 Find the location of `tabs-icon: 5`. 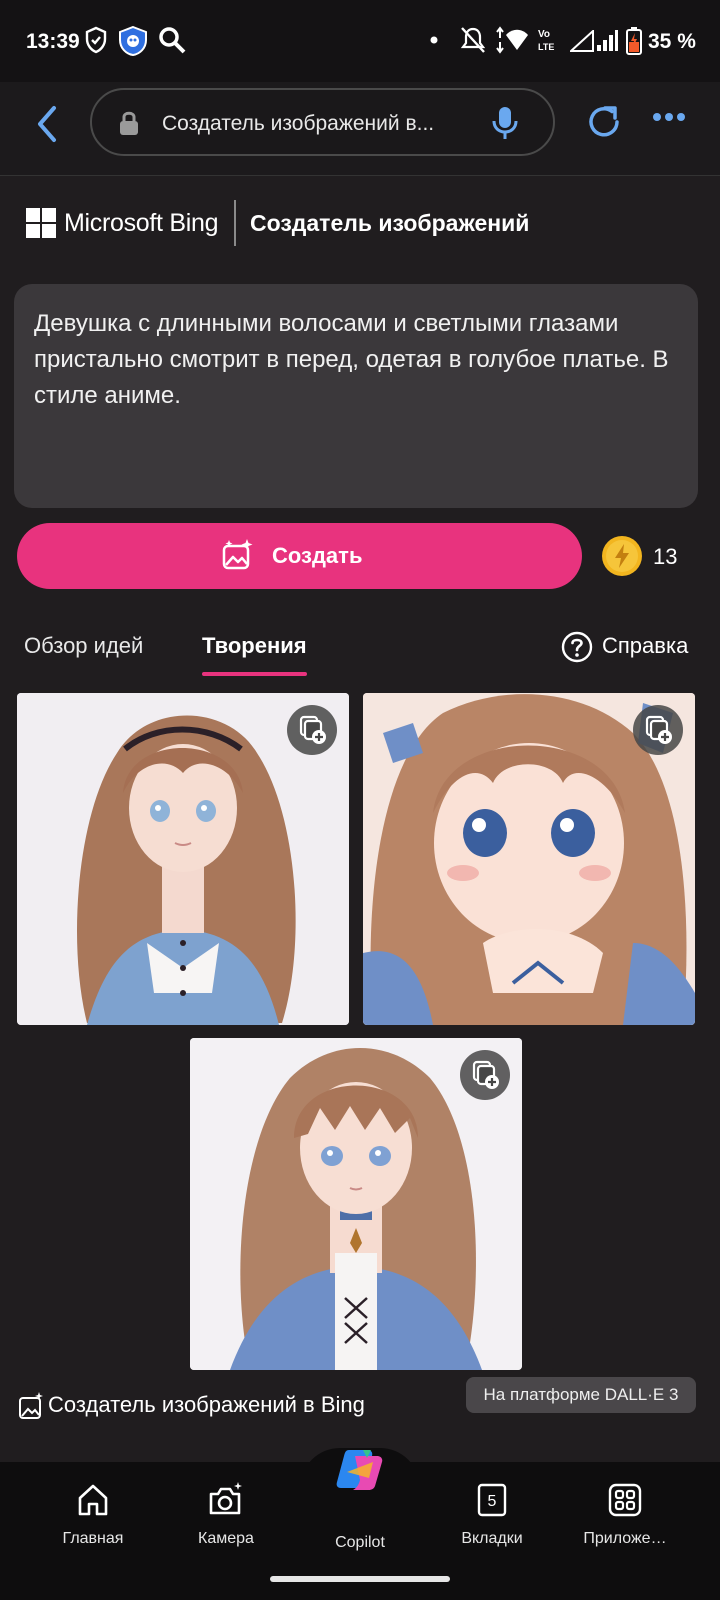

tabs-icon: 5 is located at coordinates (492, 1500).